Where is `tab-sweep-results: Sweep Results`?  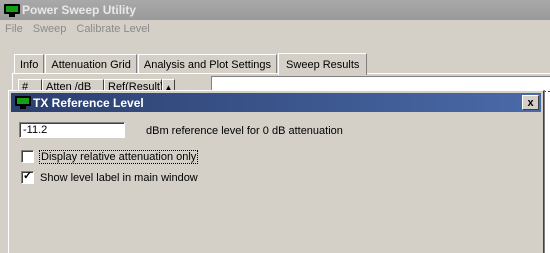 tab-sweep-results: Sweep Results is located at coordinates (323, 64).